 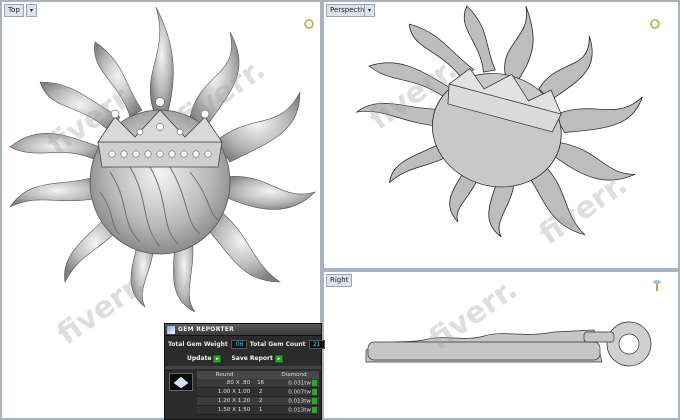 What do you see at coordinates (294, 383) in the screenshot?
I see `gem-weight: 0.031tw` at bounding box center [294, 383].